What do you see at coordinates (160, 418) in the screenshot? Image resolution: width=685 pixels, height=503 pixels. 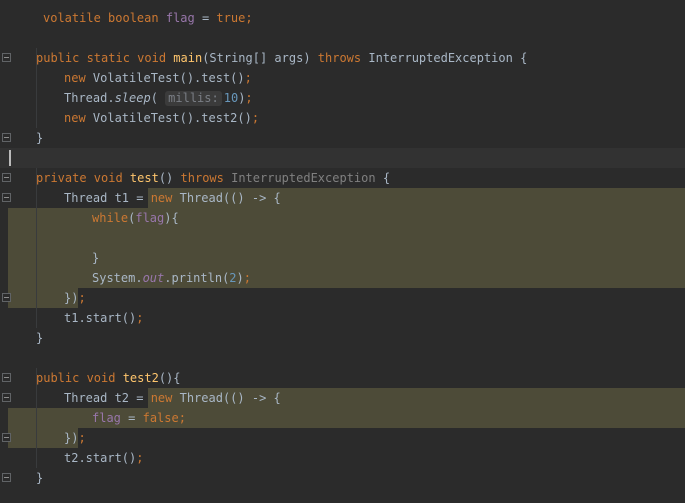 I see `code-token: false` at bounding box center [160, 418].